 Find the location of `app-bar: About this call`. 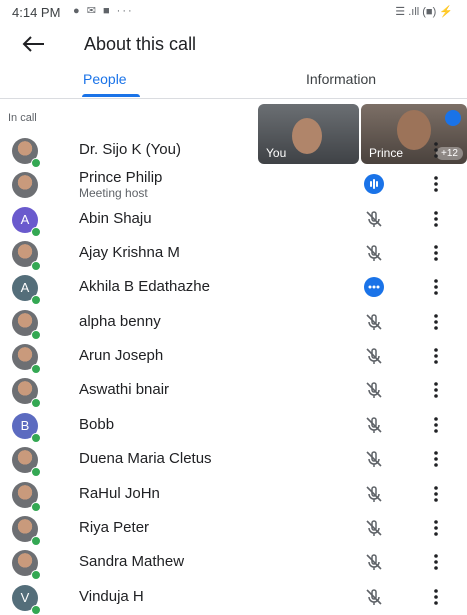

app-bar: About this call is located at coordinates (233, 45).